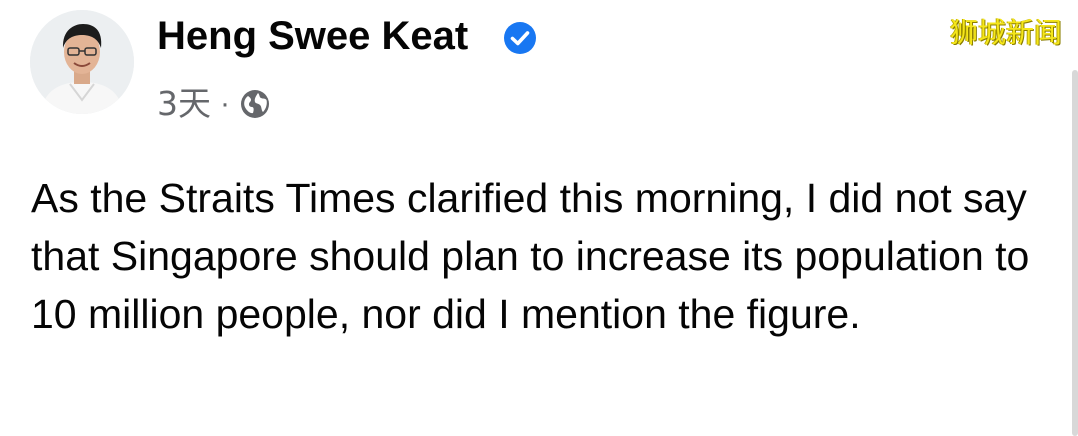 This screenshot has width=1078, height=436. I want to click on avatar-image, so click(82, 62).